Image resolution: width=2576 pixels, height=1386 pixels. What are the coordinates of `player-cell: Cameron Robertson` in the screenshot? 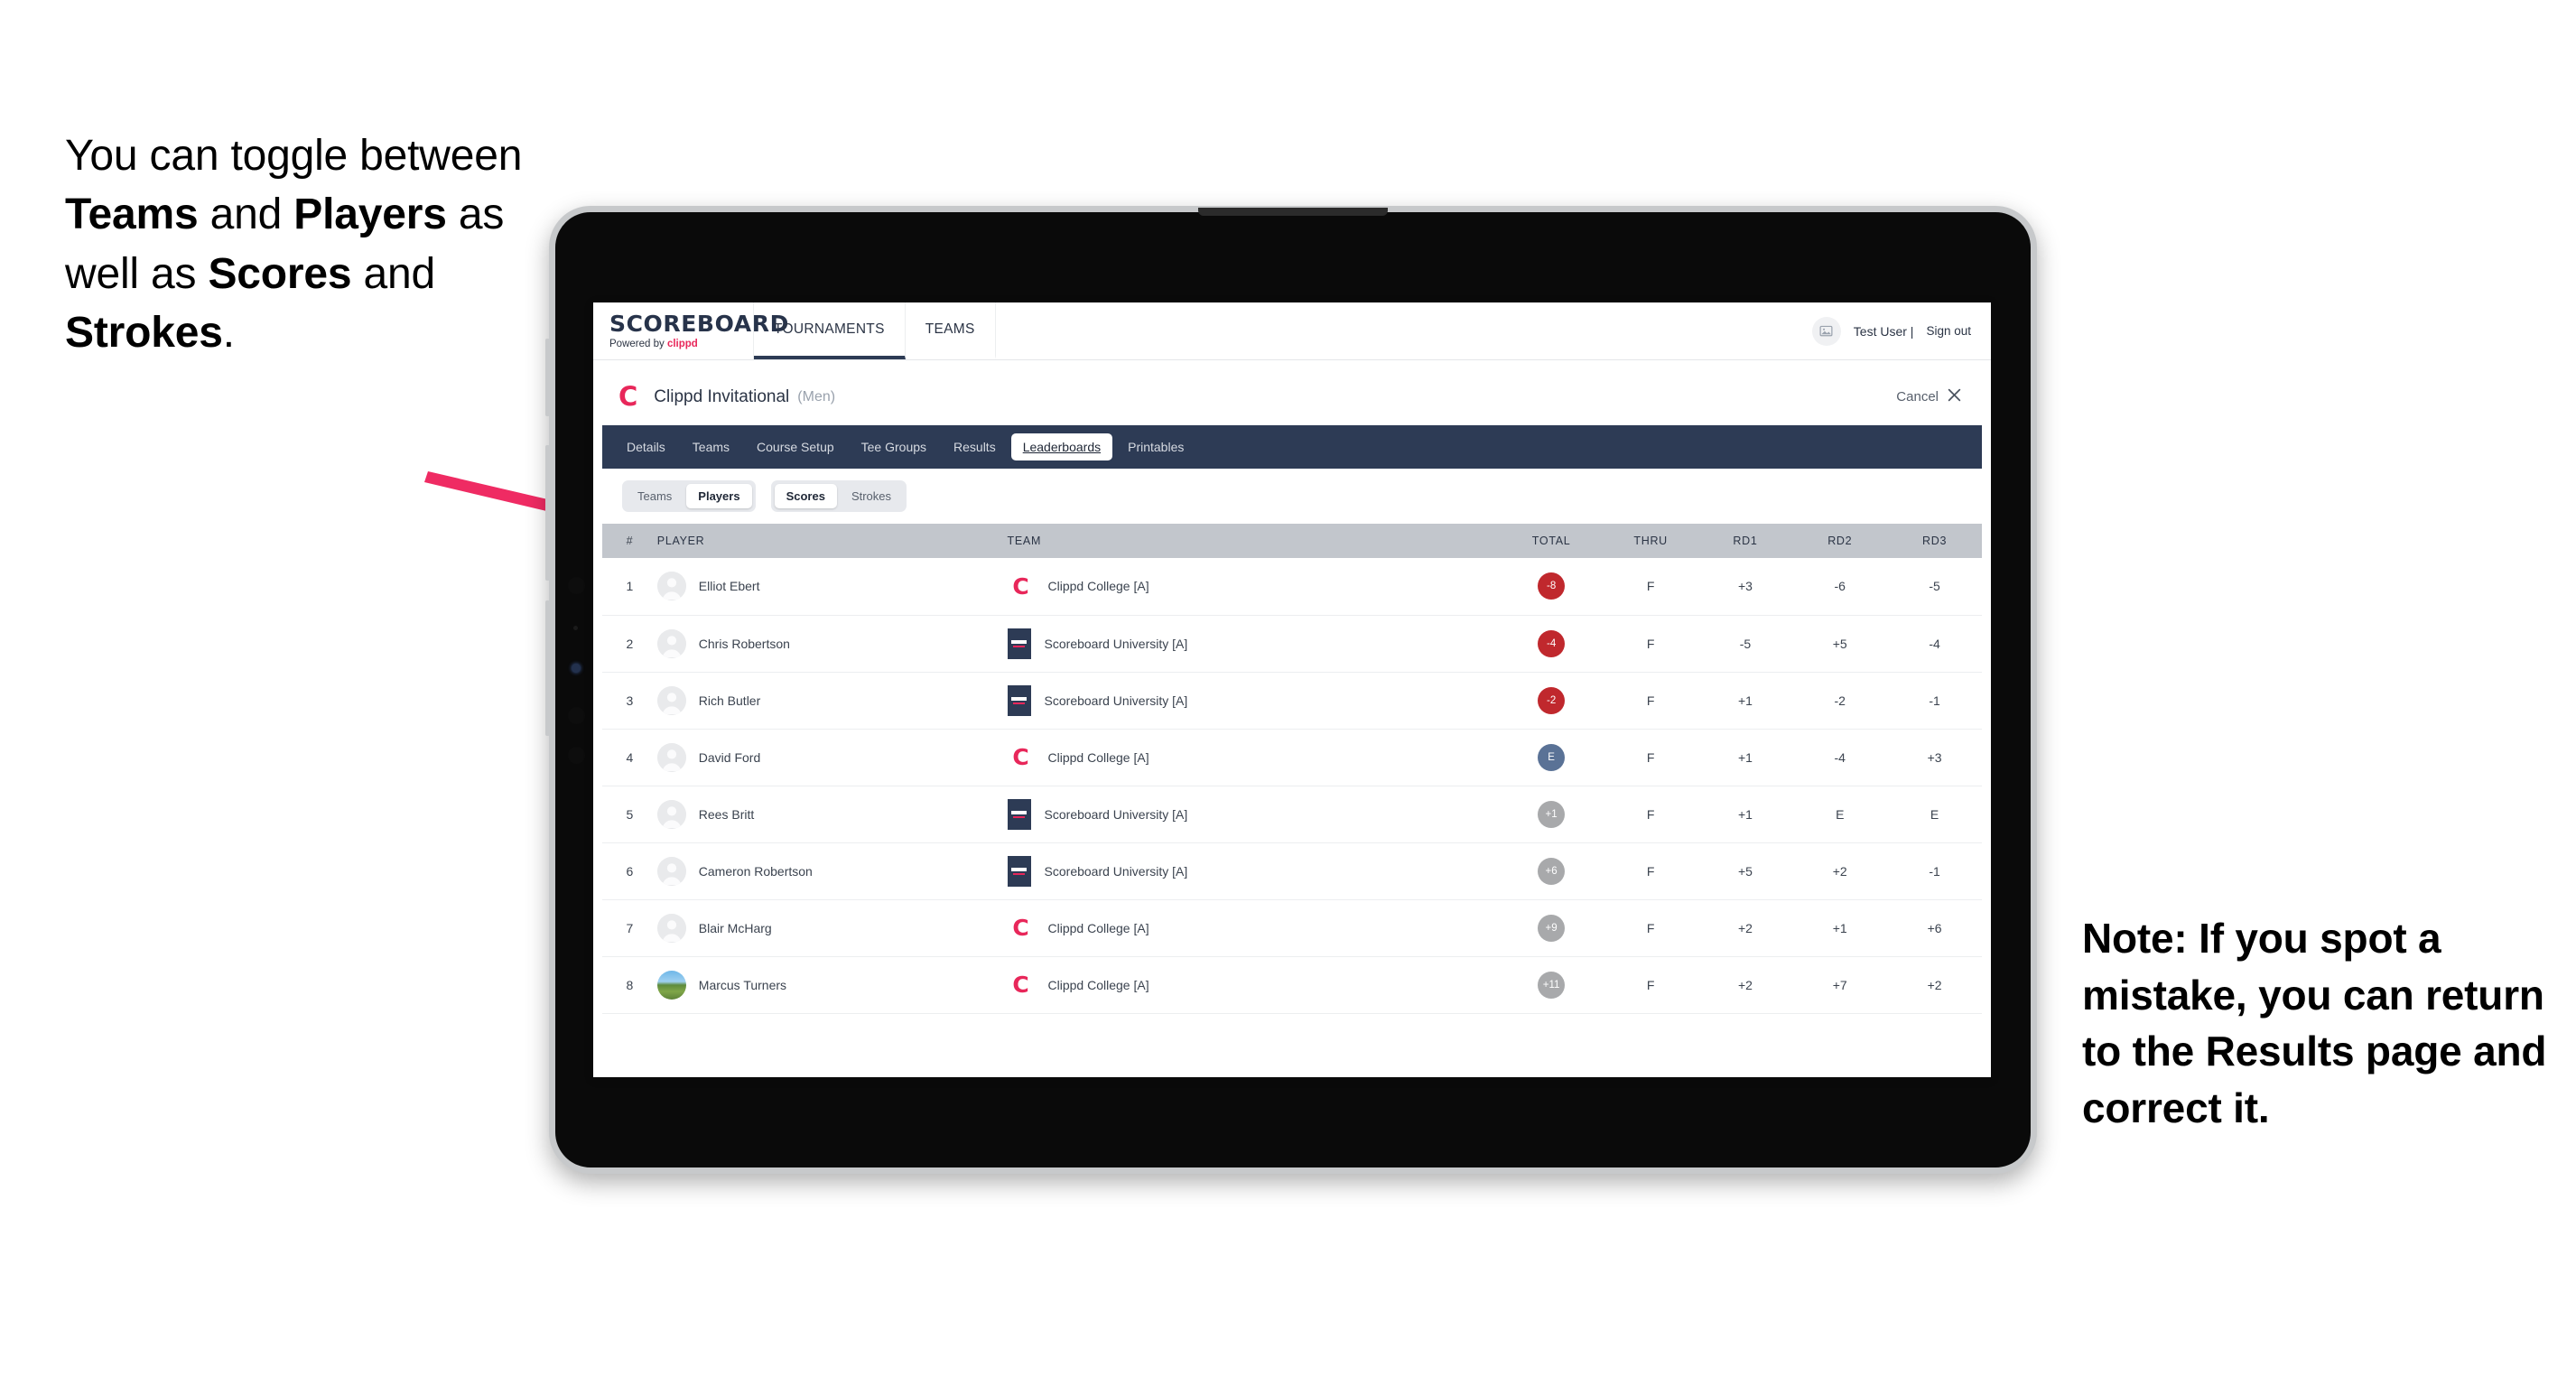 It's located at (832, 871).